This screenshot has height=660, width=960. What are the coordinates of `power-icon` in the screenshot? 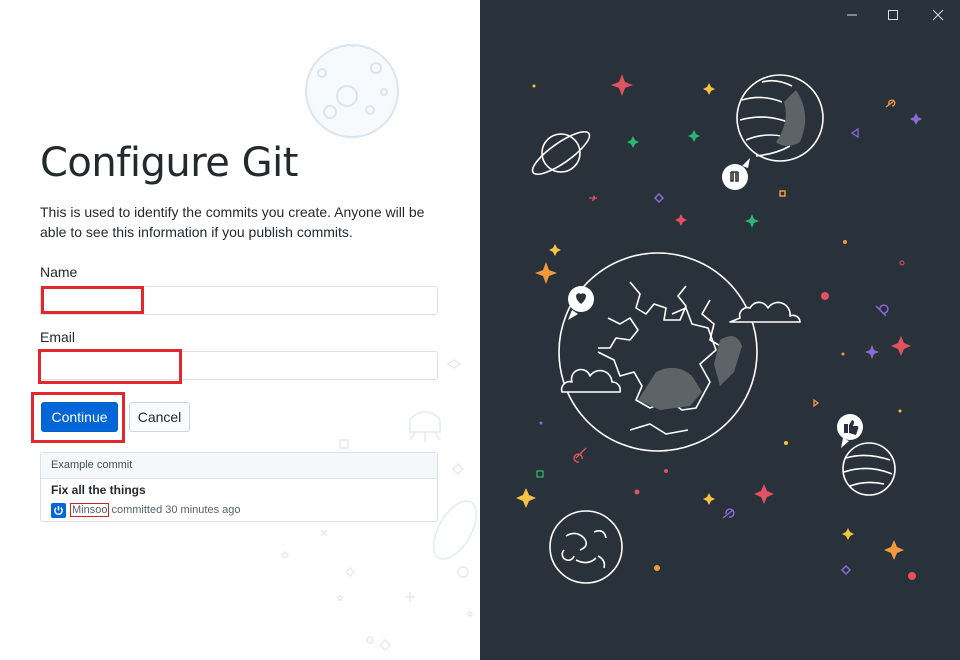 It's located at (58, 510).